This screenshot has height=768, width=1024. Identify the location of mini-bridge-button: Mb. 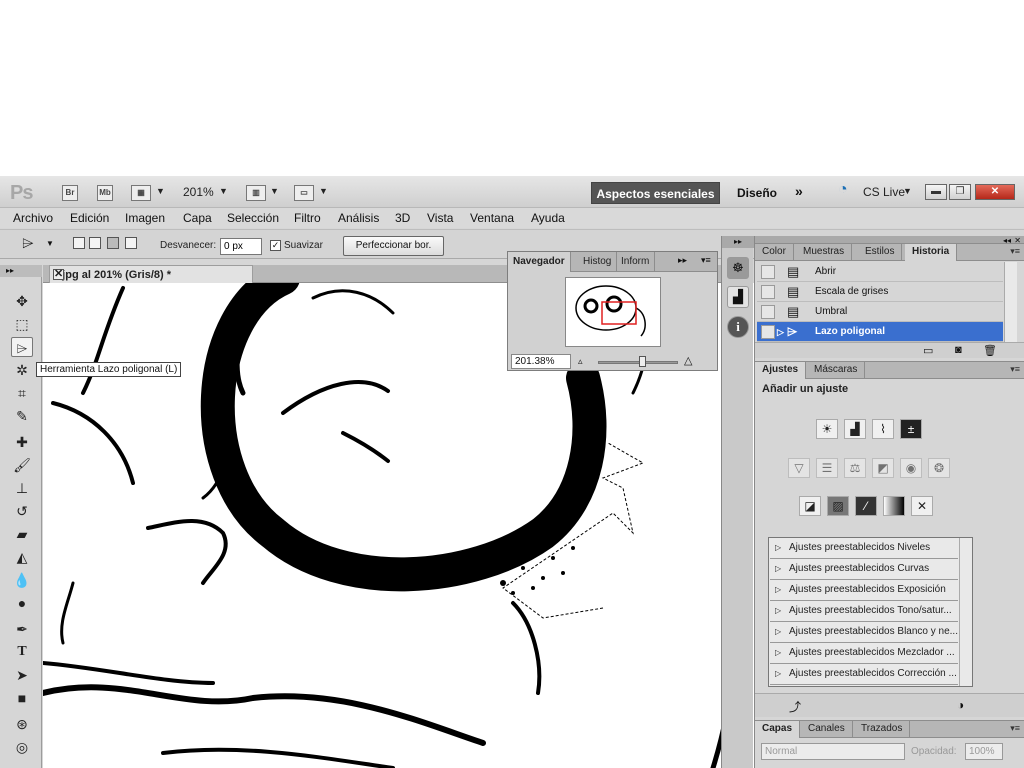
(105, 193).